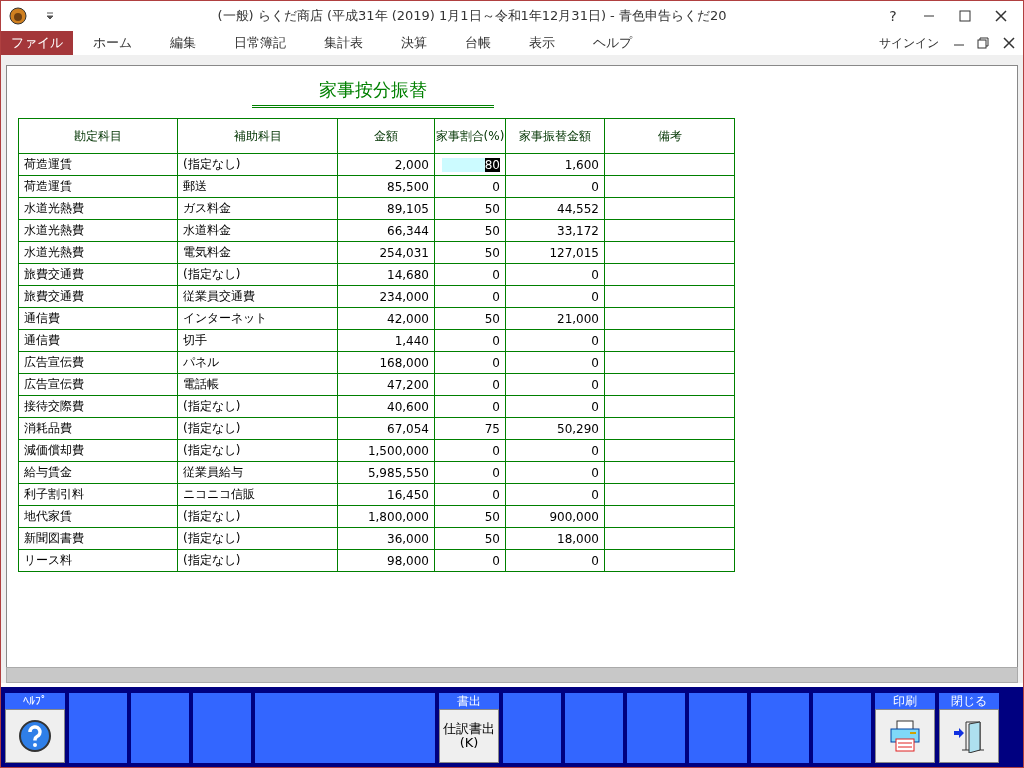 The width and height of the screenshot is (1024, 768). Describe the element at coordinates (612, 43) in the screenshot. I see `menu-item: ヘルプ` at that location.